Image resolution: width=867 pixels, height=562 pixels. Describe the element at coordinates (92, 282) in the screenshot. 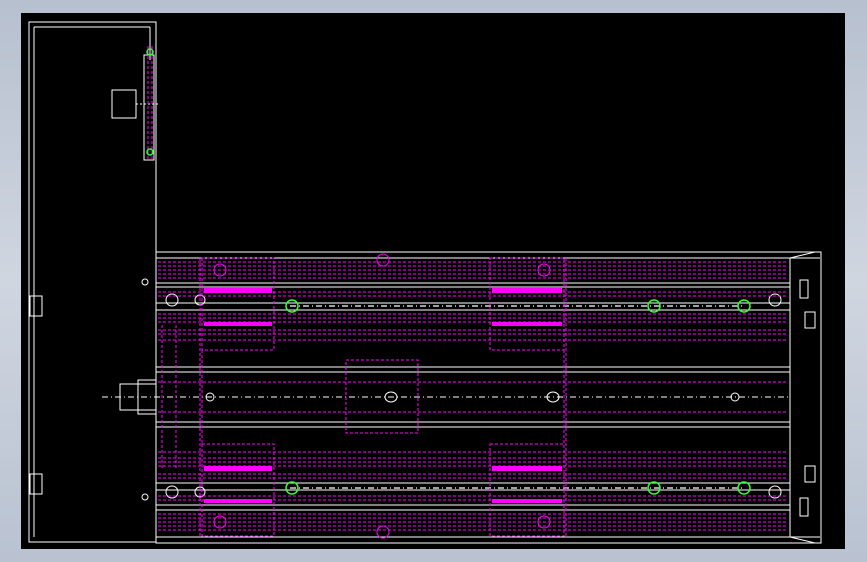

I see `side-plate-outer` at that location.